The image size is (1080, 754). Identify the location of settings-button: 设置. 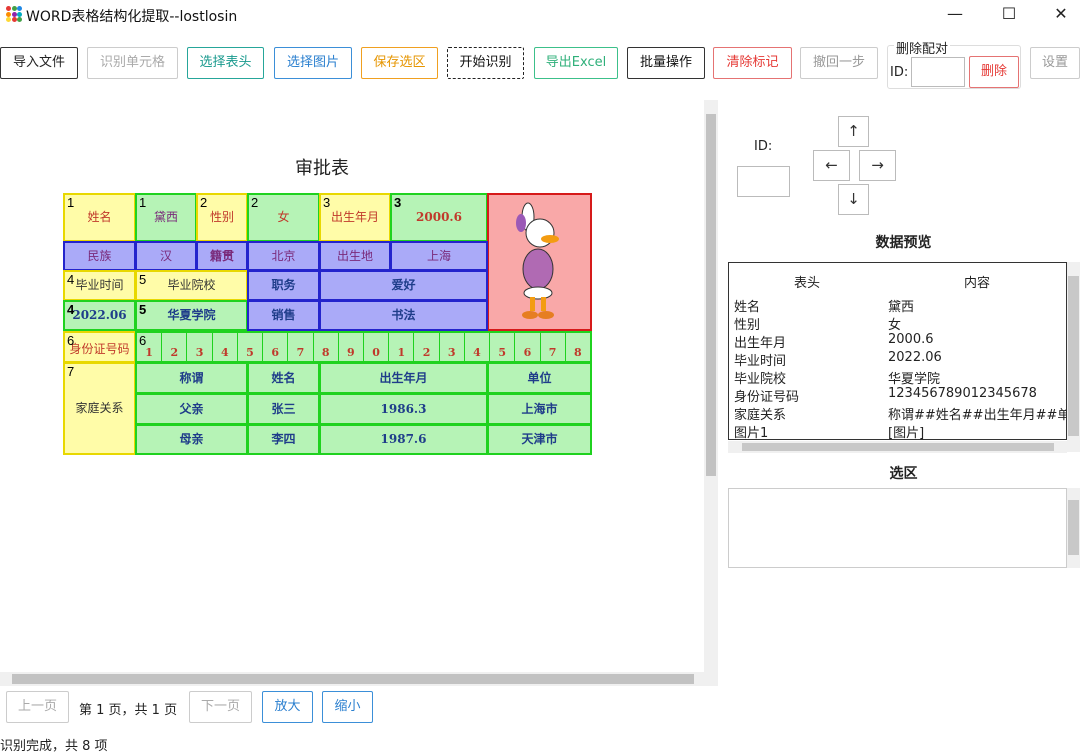
(1055, 63).